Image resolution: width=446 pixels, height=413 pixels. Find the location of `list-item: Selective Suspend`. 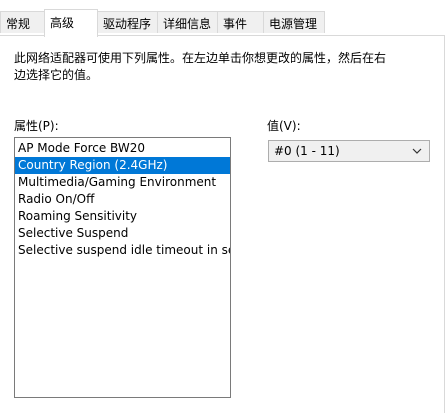

list-item: Selective Suspend is located at coordinates (122, 233).